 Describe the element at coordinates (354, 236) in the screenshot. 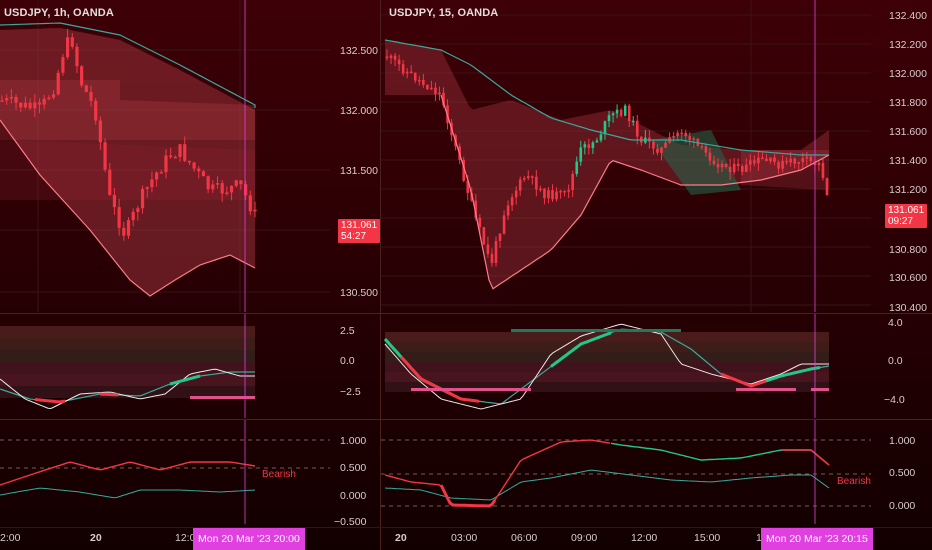

I see `left-price-badge-countdown: 54:27` at that location.